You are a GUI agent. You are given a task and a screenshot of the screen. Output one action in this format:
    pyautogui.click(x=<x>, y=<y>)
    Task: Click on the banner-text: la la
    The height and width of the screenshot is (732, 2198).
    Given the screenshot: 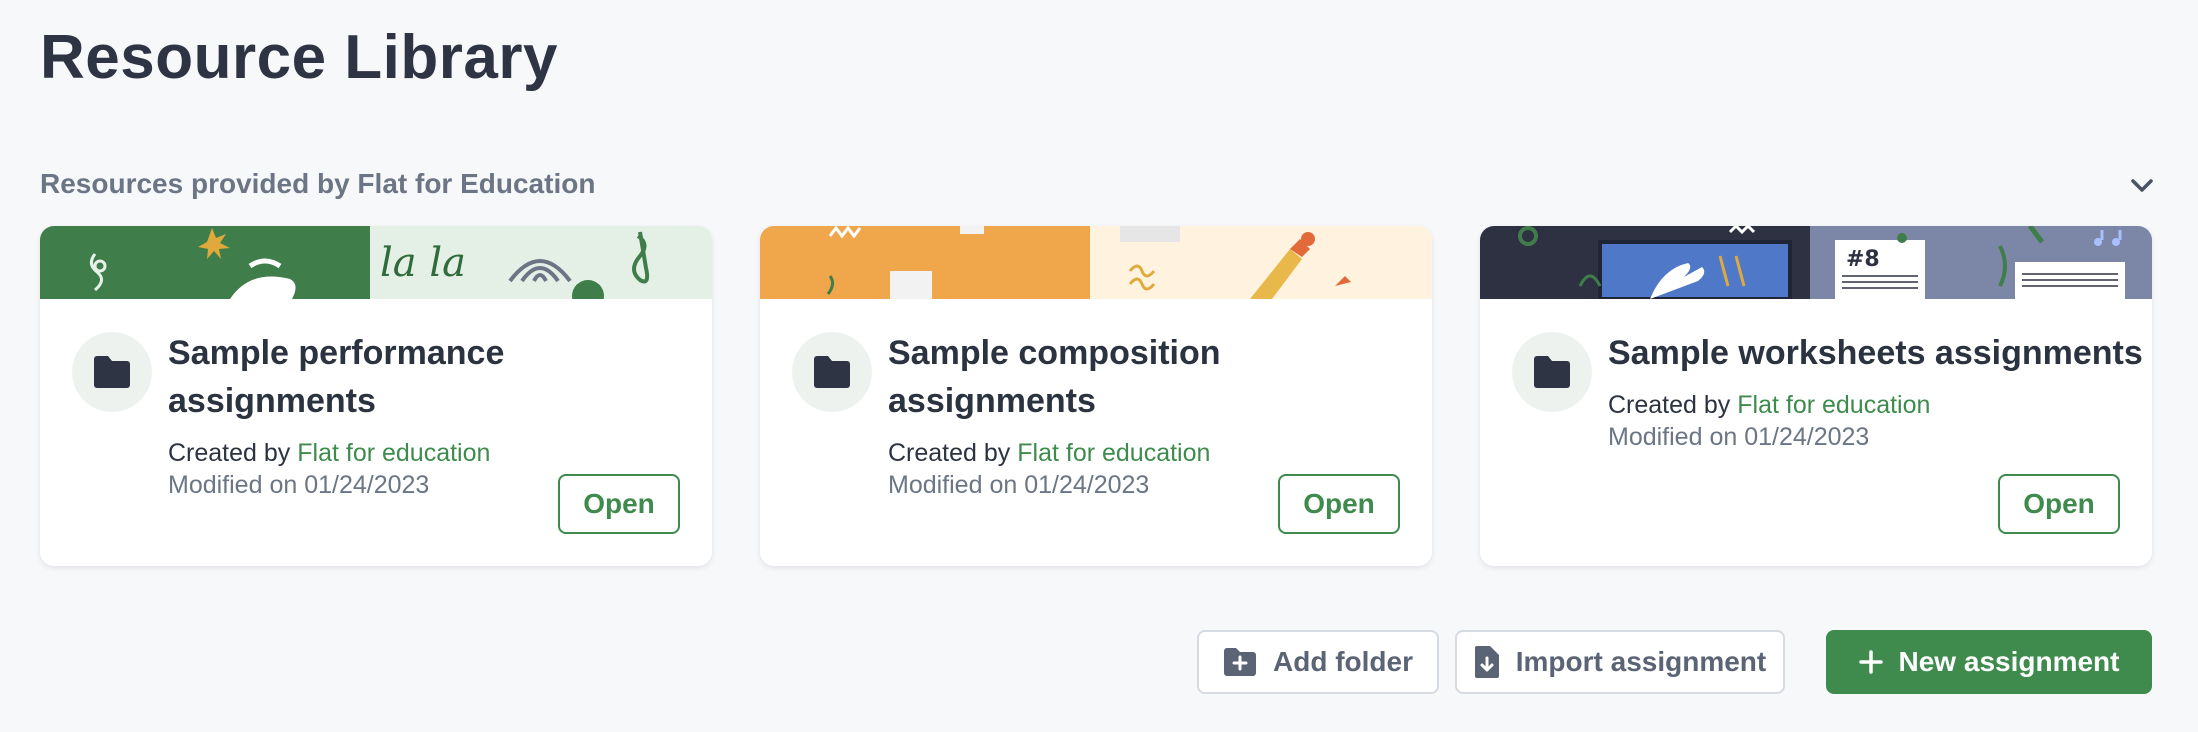 What is the action you would take?
    pyautogui.click(x=423, y=263)
    